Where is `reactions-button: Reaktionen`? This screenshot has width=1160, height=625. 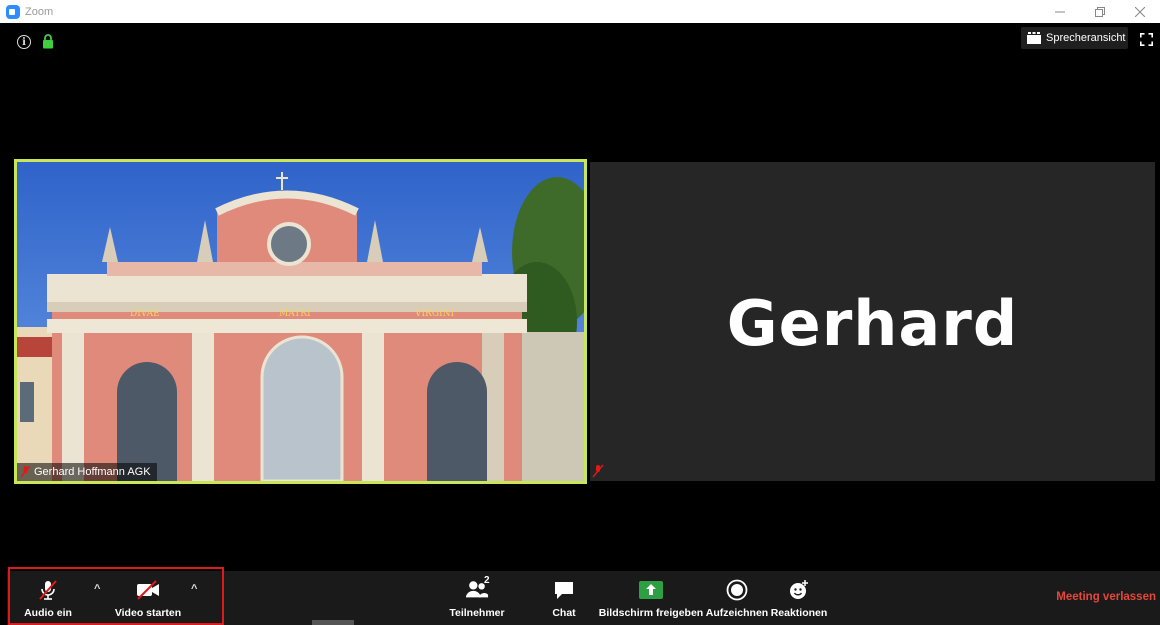
reactions-button: Reaktionen is located at coordinates (799, 598).